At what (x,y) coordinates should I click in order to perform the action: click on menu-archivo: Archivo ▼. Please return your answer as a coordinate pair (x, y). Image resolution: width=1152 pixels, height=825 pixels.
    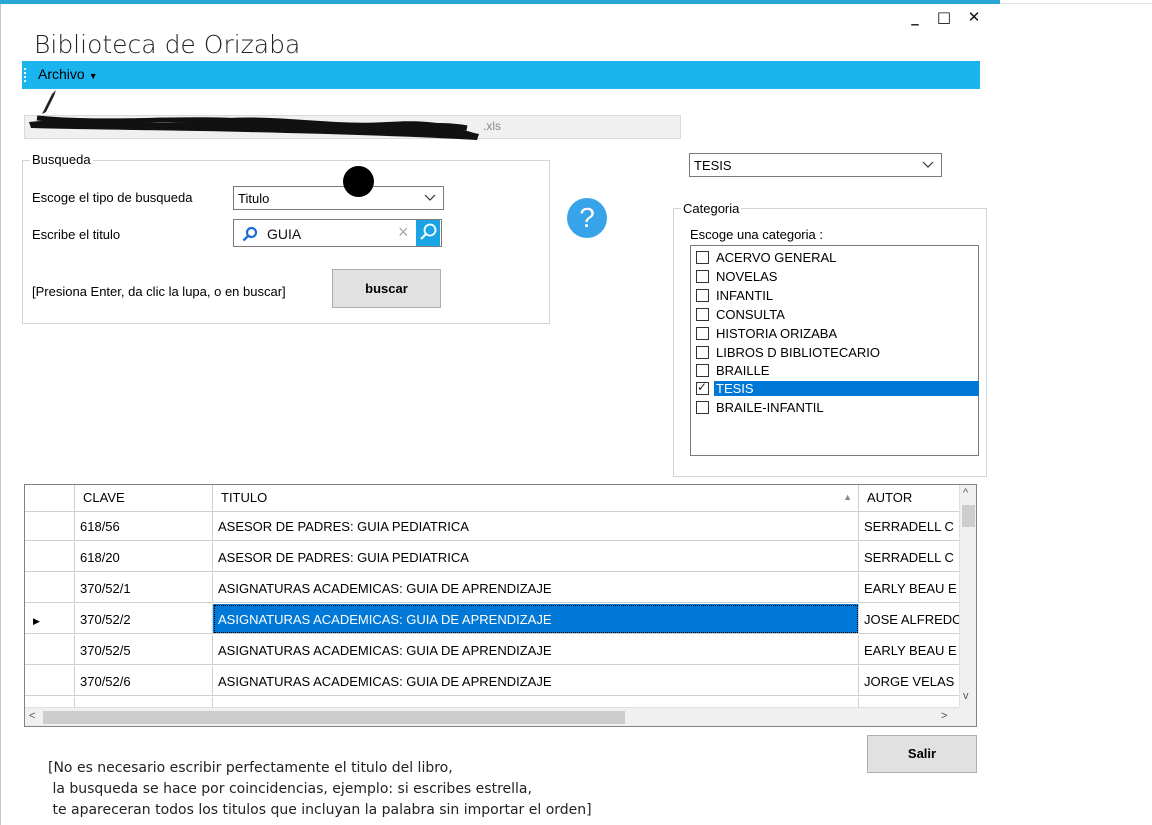
    Looking at the image, I should click on (68, 74).